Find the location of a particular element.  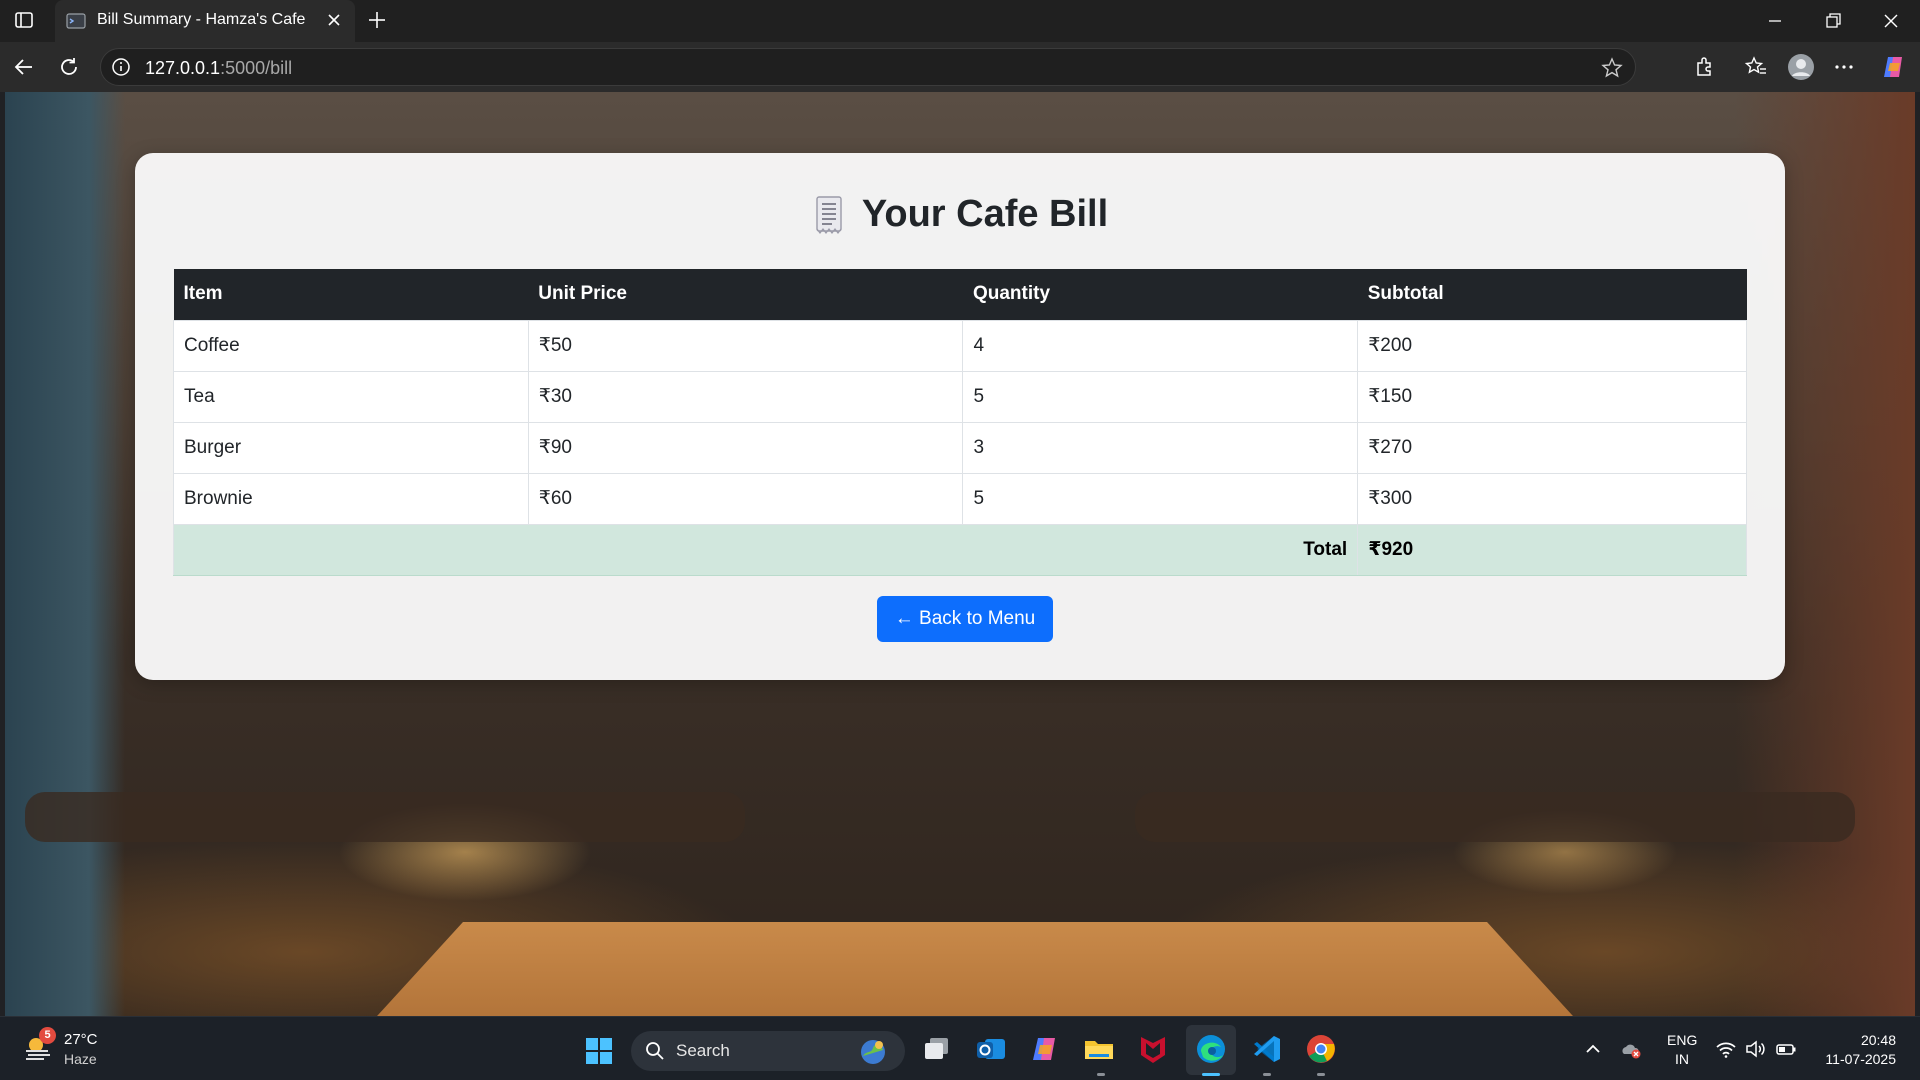

page-title: Your Cafe Bill is located at coordinates (960, 214).